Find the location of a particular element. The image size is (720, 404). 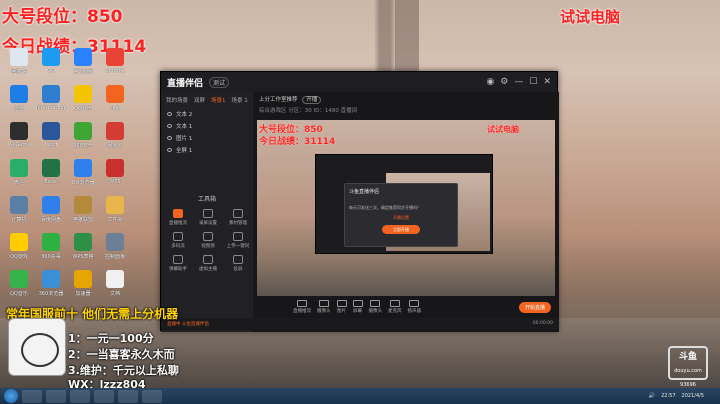

source-button: 图片 is located at coordinates (341, 307).